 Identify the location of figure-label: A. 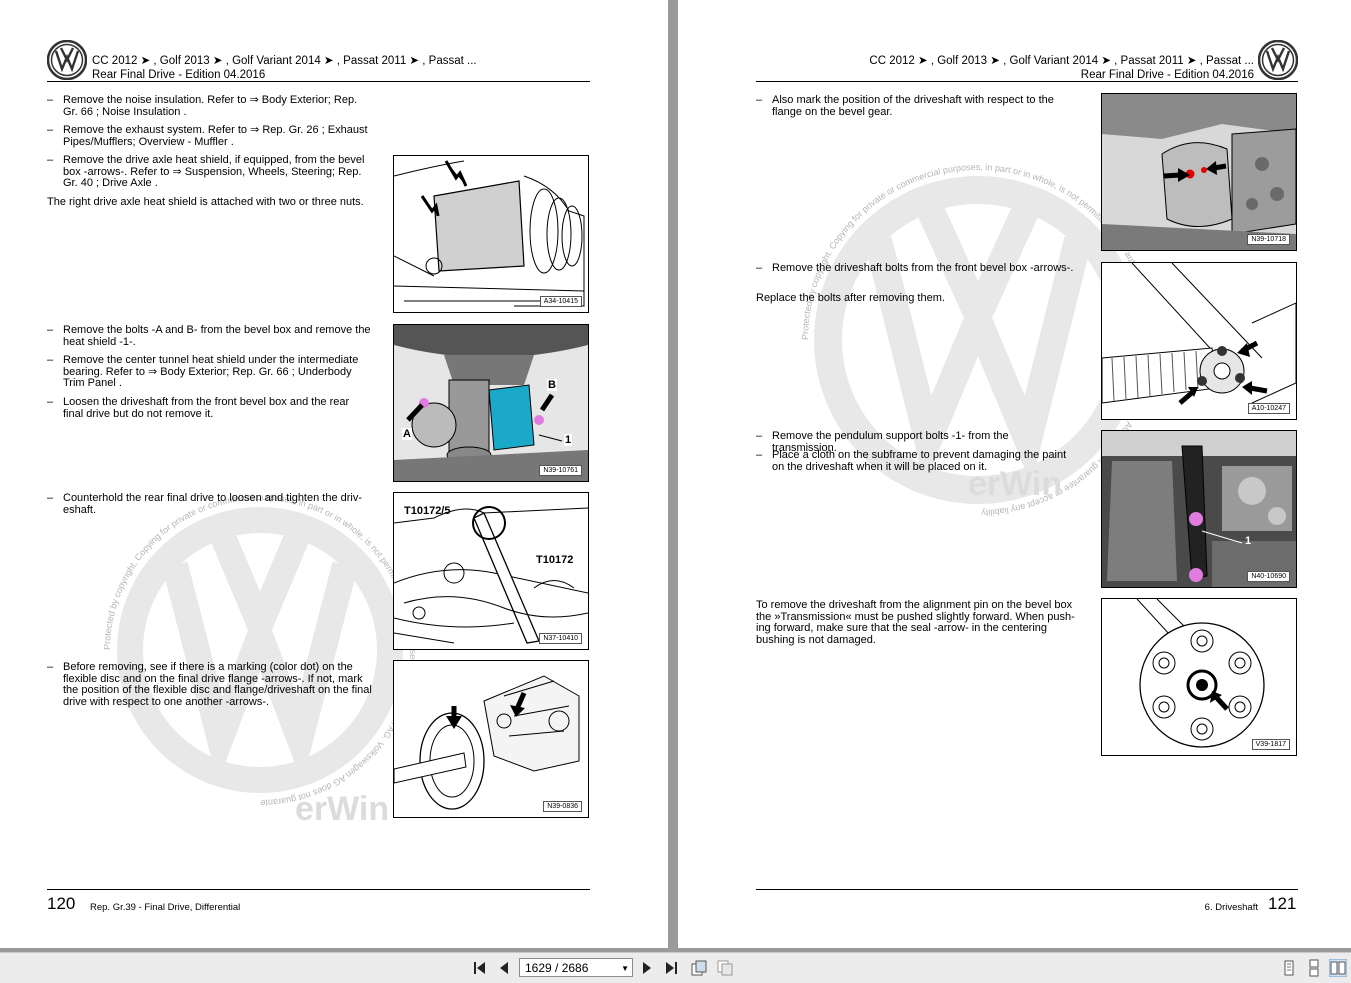
(407, 434).